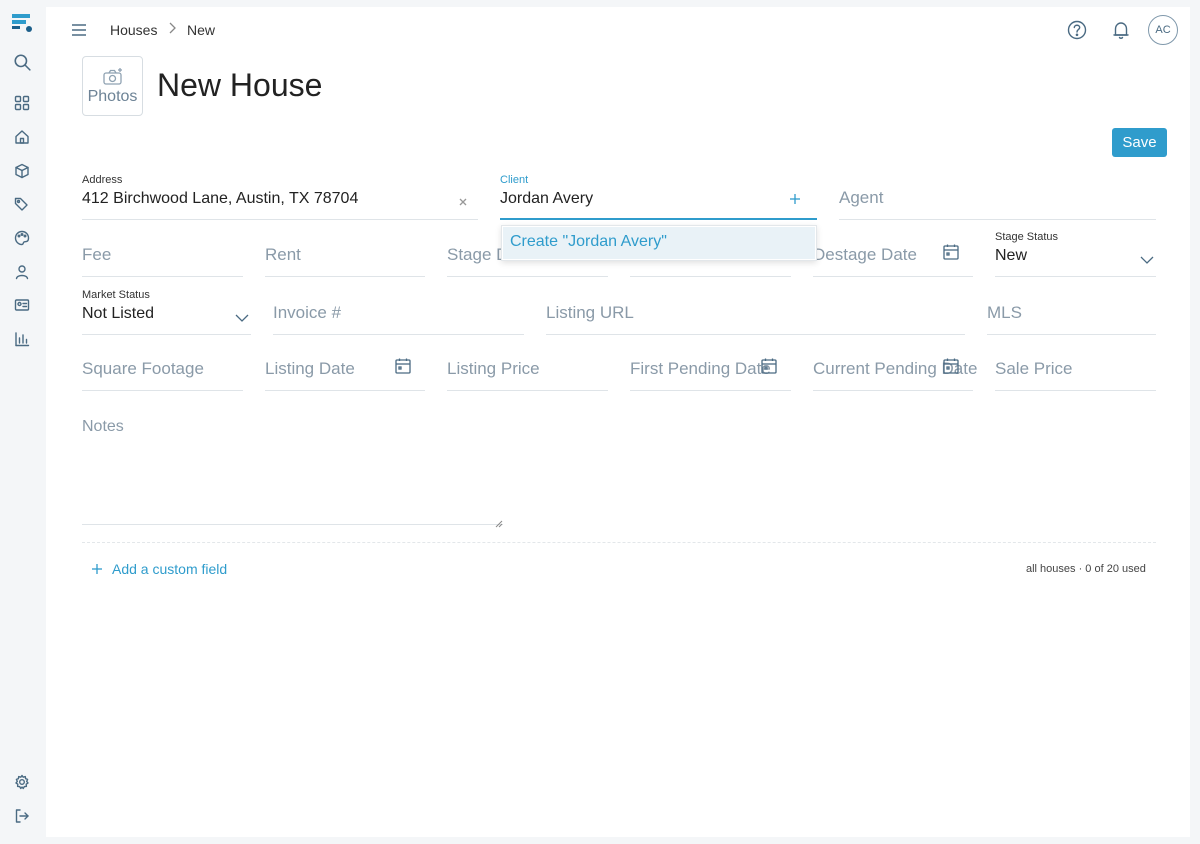 This screenshot has height=844, width=1200. I want to click on notes-placeholder: Notes, so click(103, 426).